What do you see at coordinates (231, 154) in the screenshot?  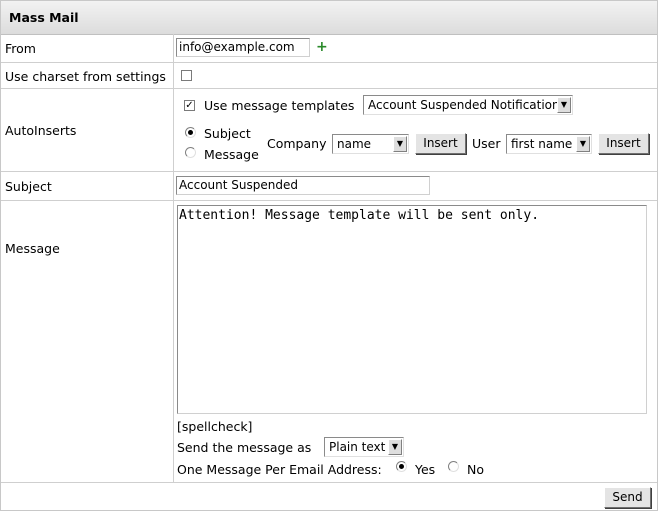 I see `target-message-label: Message` at bounding box center [231, 154].